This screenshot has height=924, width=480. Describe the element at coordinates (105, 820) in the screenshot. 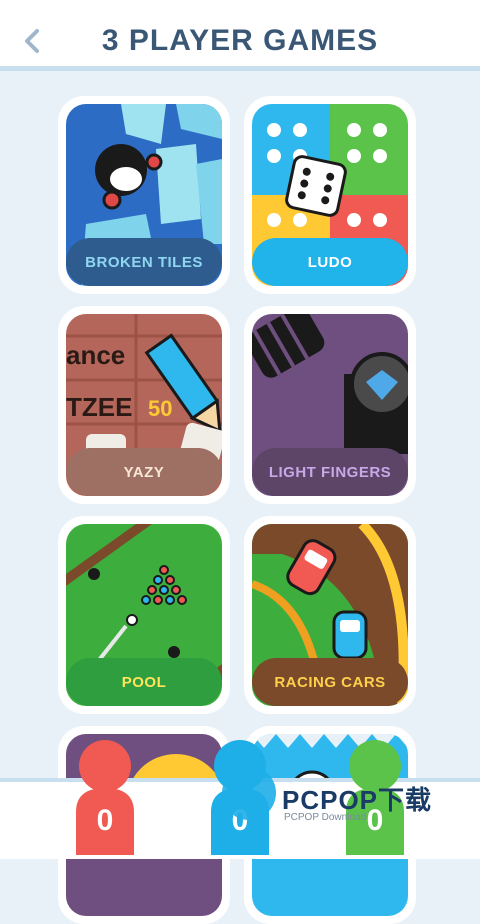

I see `player-1-score: 0` at that location.